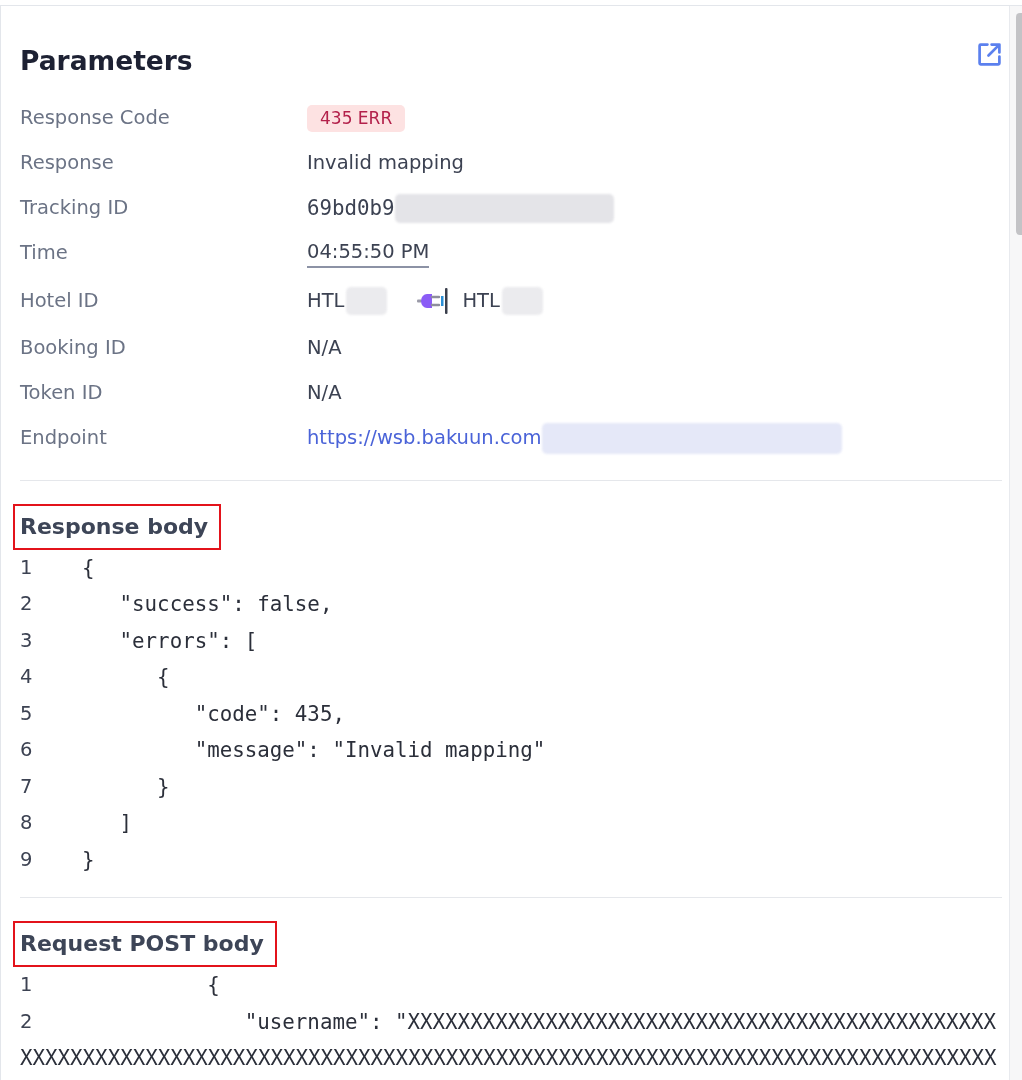 Image resolution: width=1022 pixels, height=1080 pixels. What do you see at coordinates (26, 677) in the screenshot?
I see `line-number: 4` at bounding box center [26, 677].